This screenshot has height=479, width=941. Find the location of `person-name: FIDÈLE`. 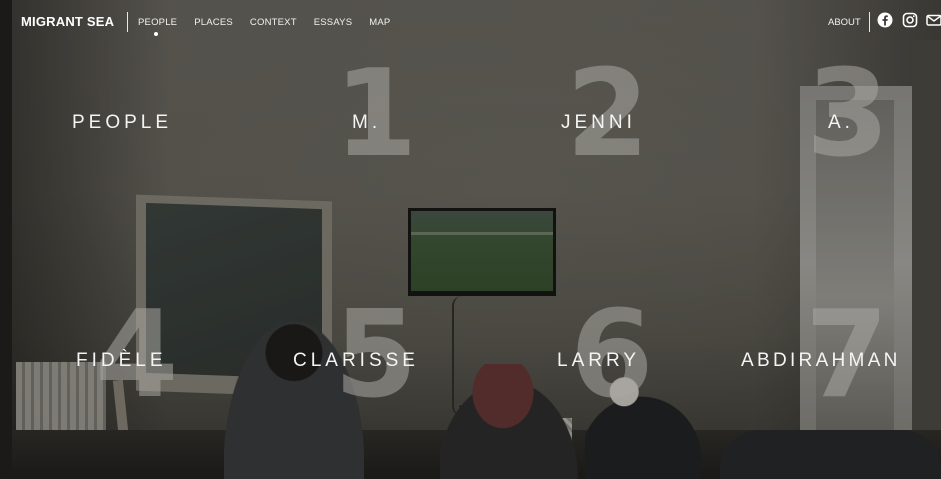

person-name: FIDÈLE is located at coordinates (121, 360).